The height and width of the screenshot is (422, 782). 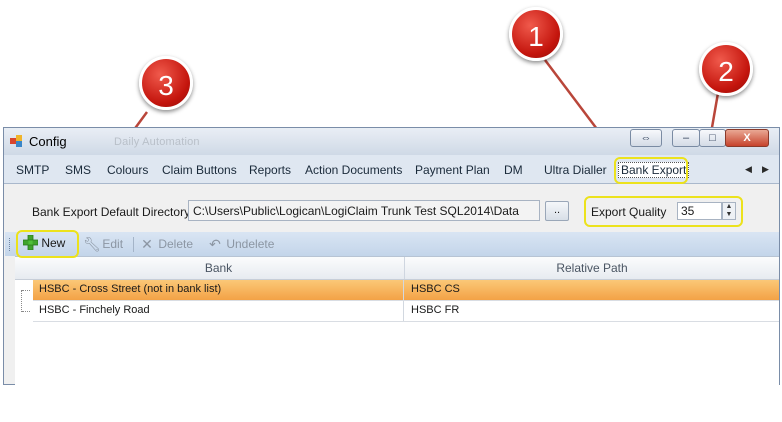 I want to click on edit-button-label: Edit, so click(x=113, y=244).